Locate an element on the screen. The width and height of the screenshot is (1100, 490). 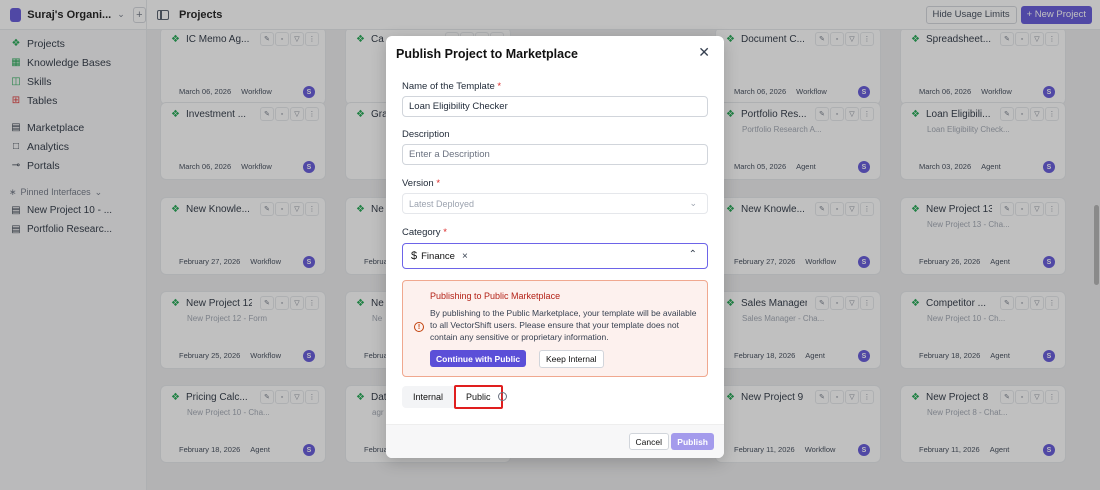
dollar-icon: $ is located at coordinates (414, 256).